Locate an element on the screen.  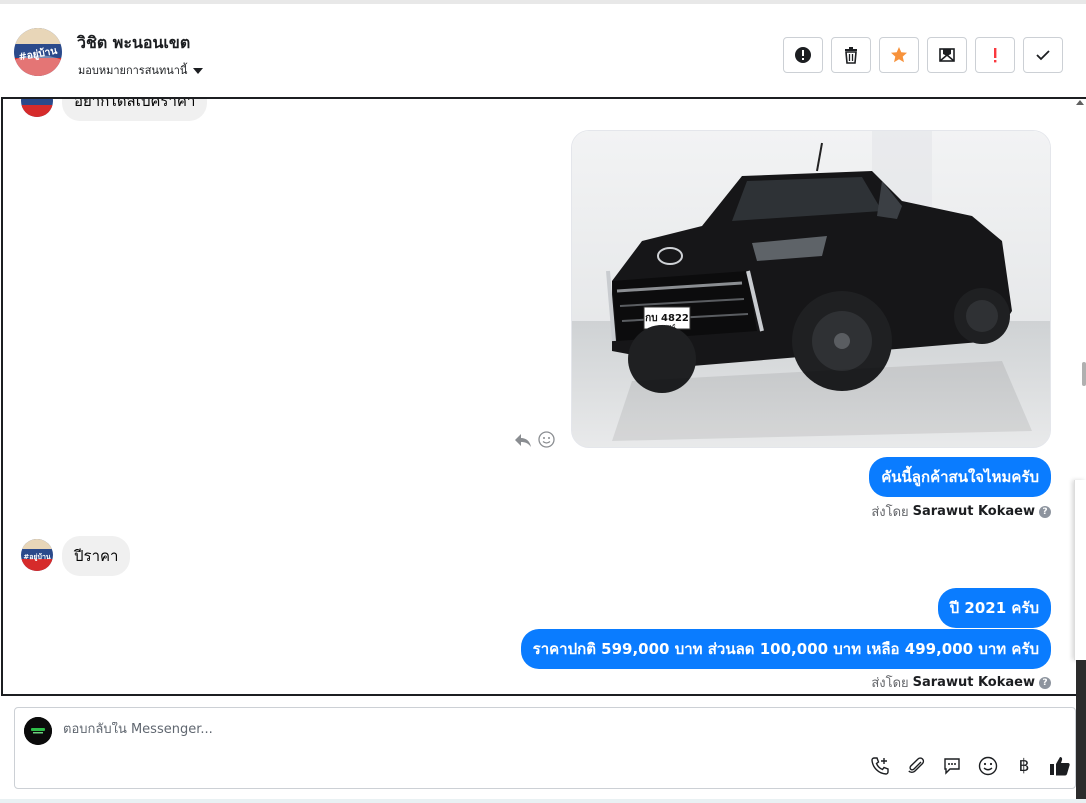
caret-down-icon is located at coordinates (198, 70).